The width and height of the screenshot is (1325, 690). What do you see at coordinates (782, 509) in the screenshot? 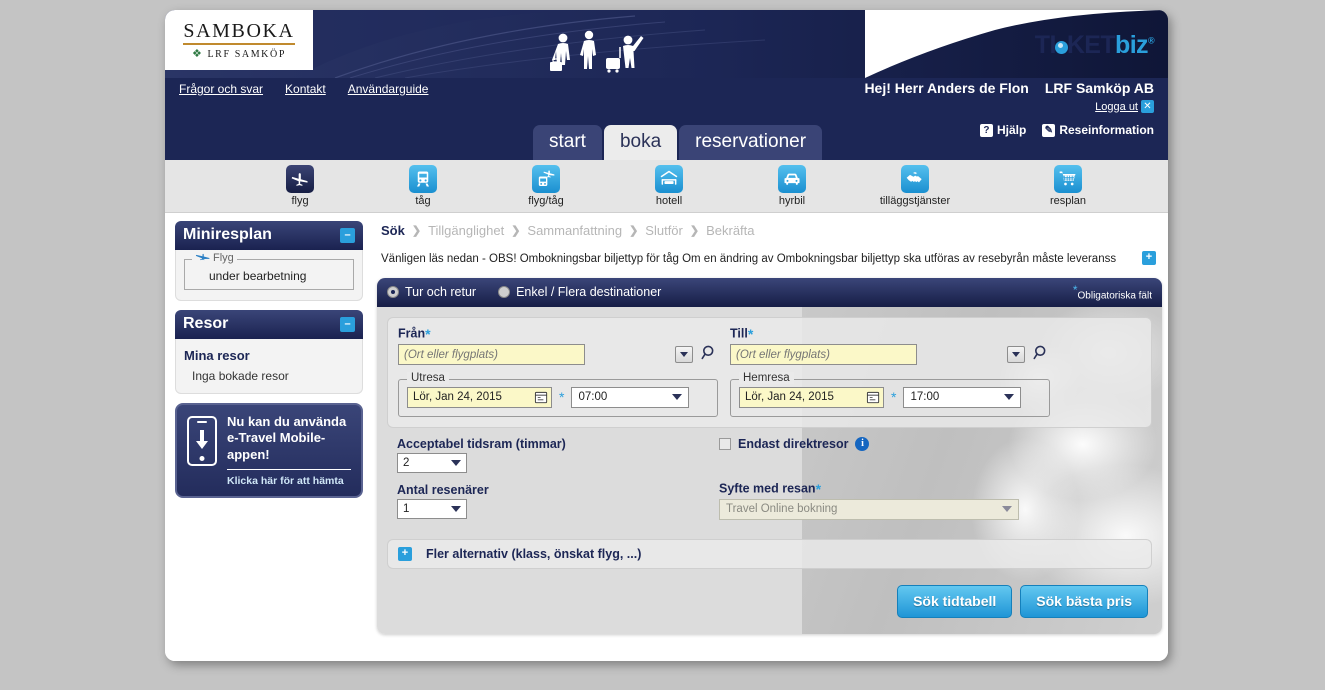
I see `purpose-value: Travel Online bokning` at bounding box center [782, 509].